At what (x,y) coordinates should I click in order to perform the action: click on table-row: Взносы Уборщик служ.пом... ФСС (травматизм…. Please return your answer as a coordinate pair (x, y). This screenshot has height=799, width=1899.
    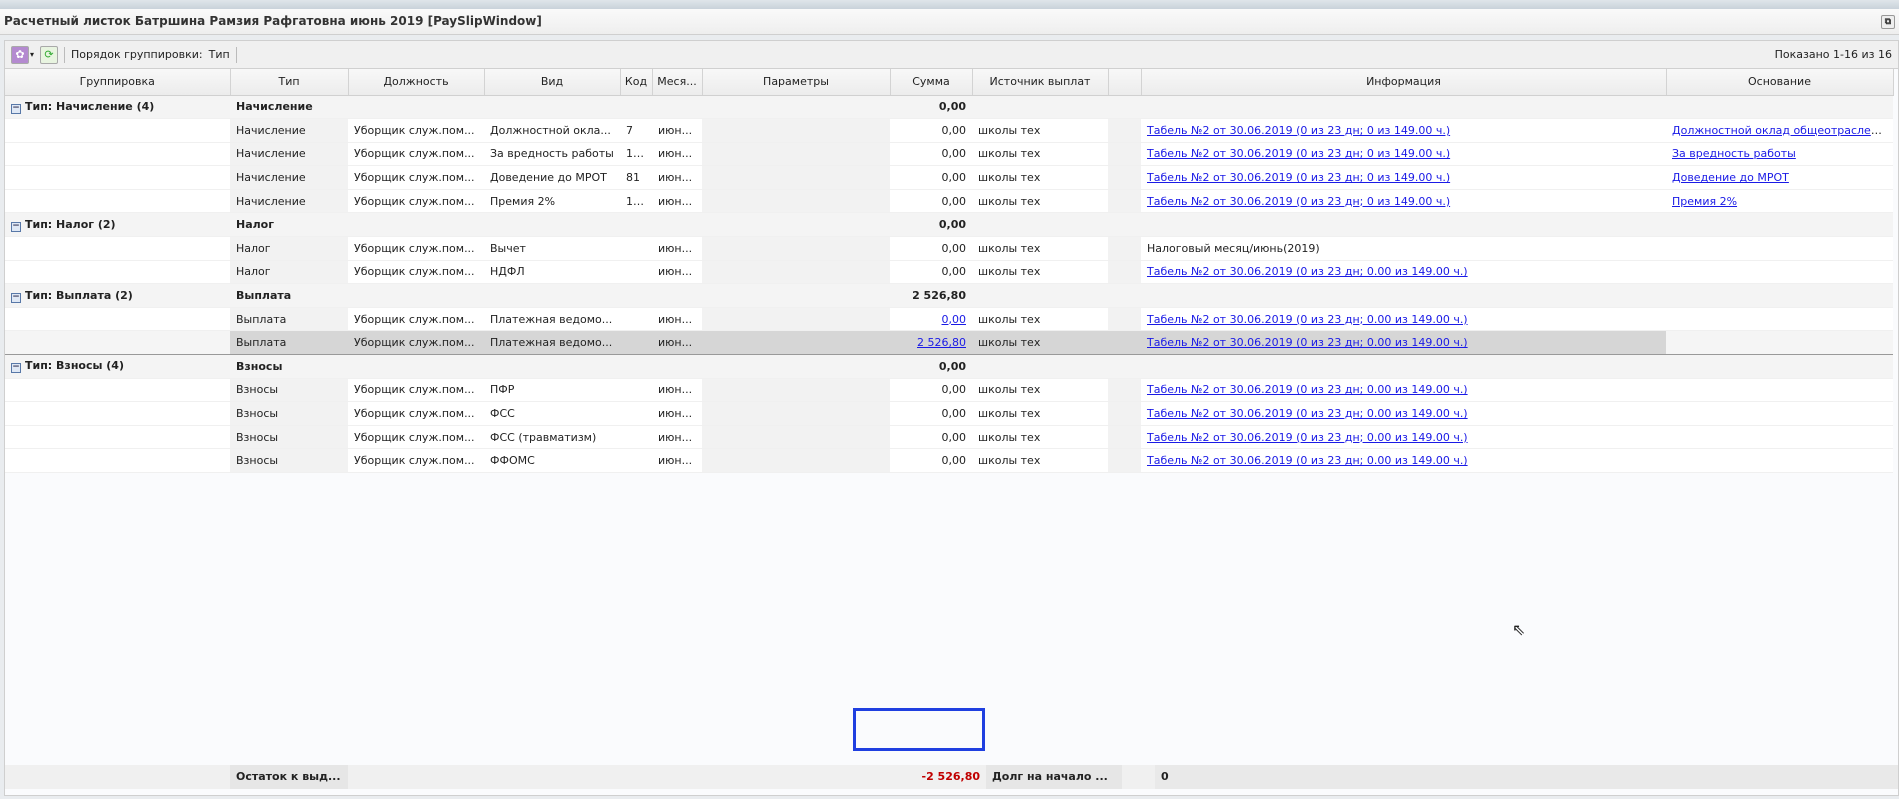
    Looking at the image, I should click on (949, 437).